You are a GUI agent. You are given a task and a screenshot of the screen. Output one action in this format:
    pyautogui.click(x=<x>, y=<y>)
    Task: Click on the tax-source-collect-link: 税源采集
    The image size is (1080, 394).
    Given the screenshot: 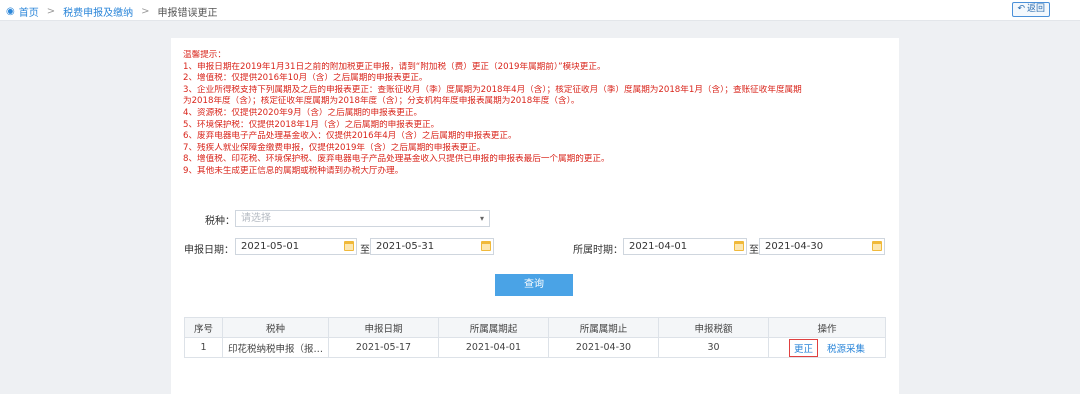 What is the action you would take?
    pyautogui.click(x=846, y=349)
    